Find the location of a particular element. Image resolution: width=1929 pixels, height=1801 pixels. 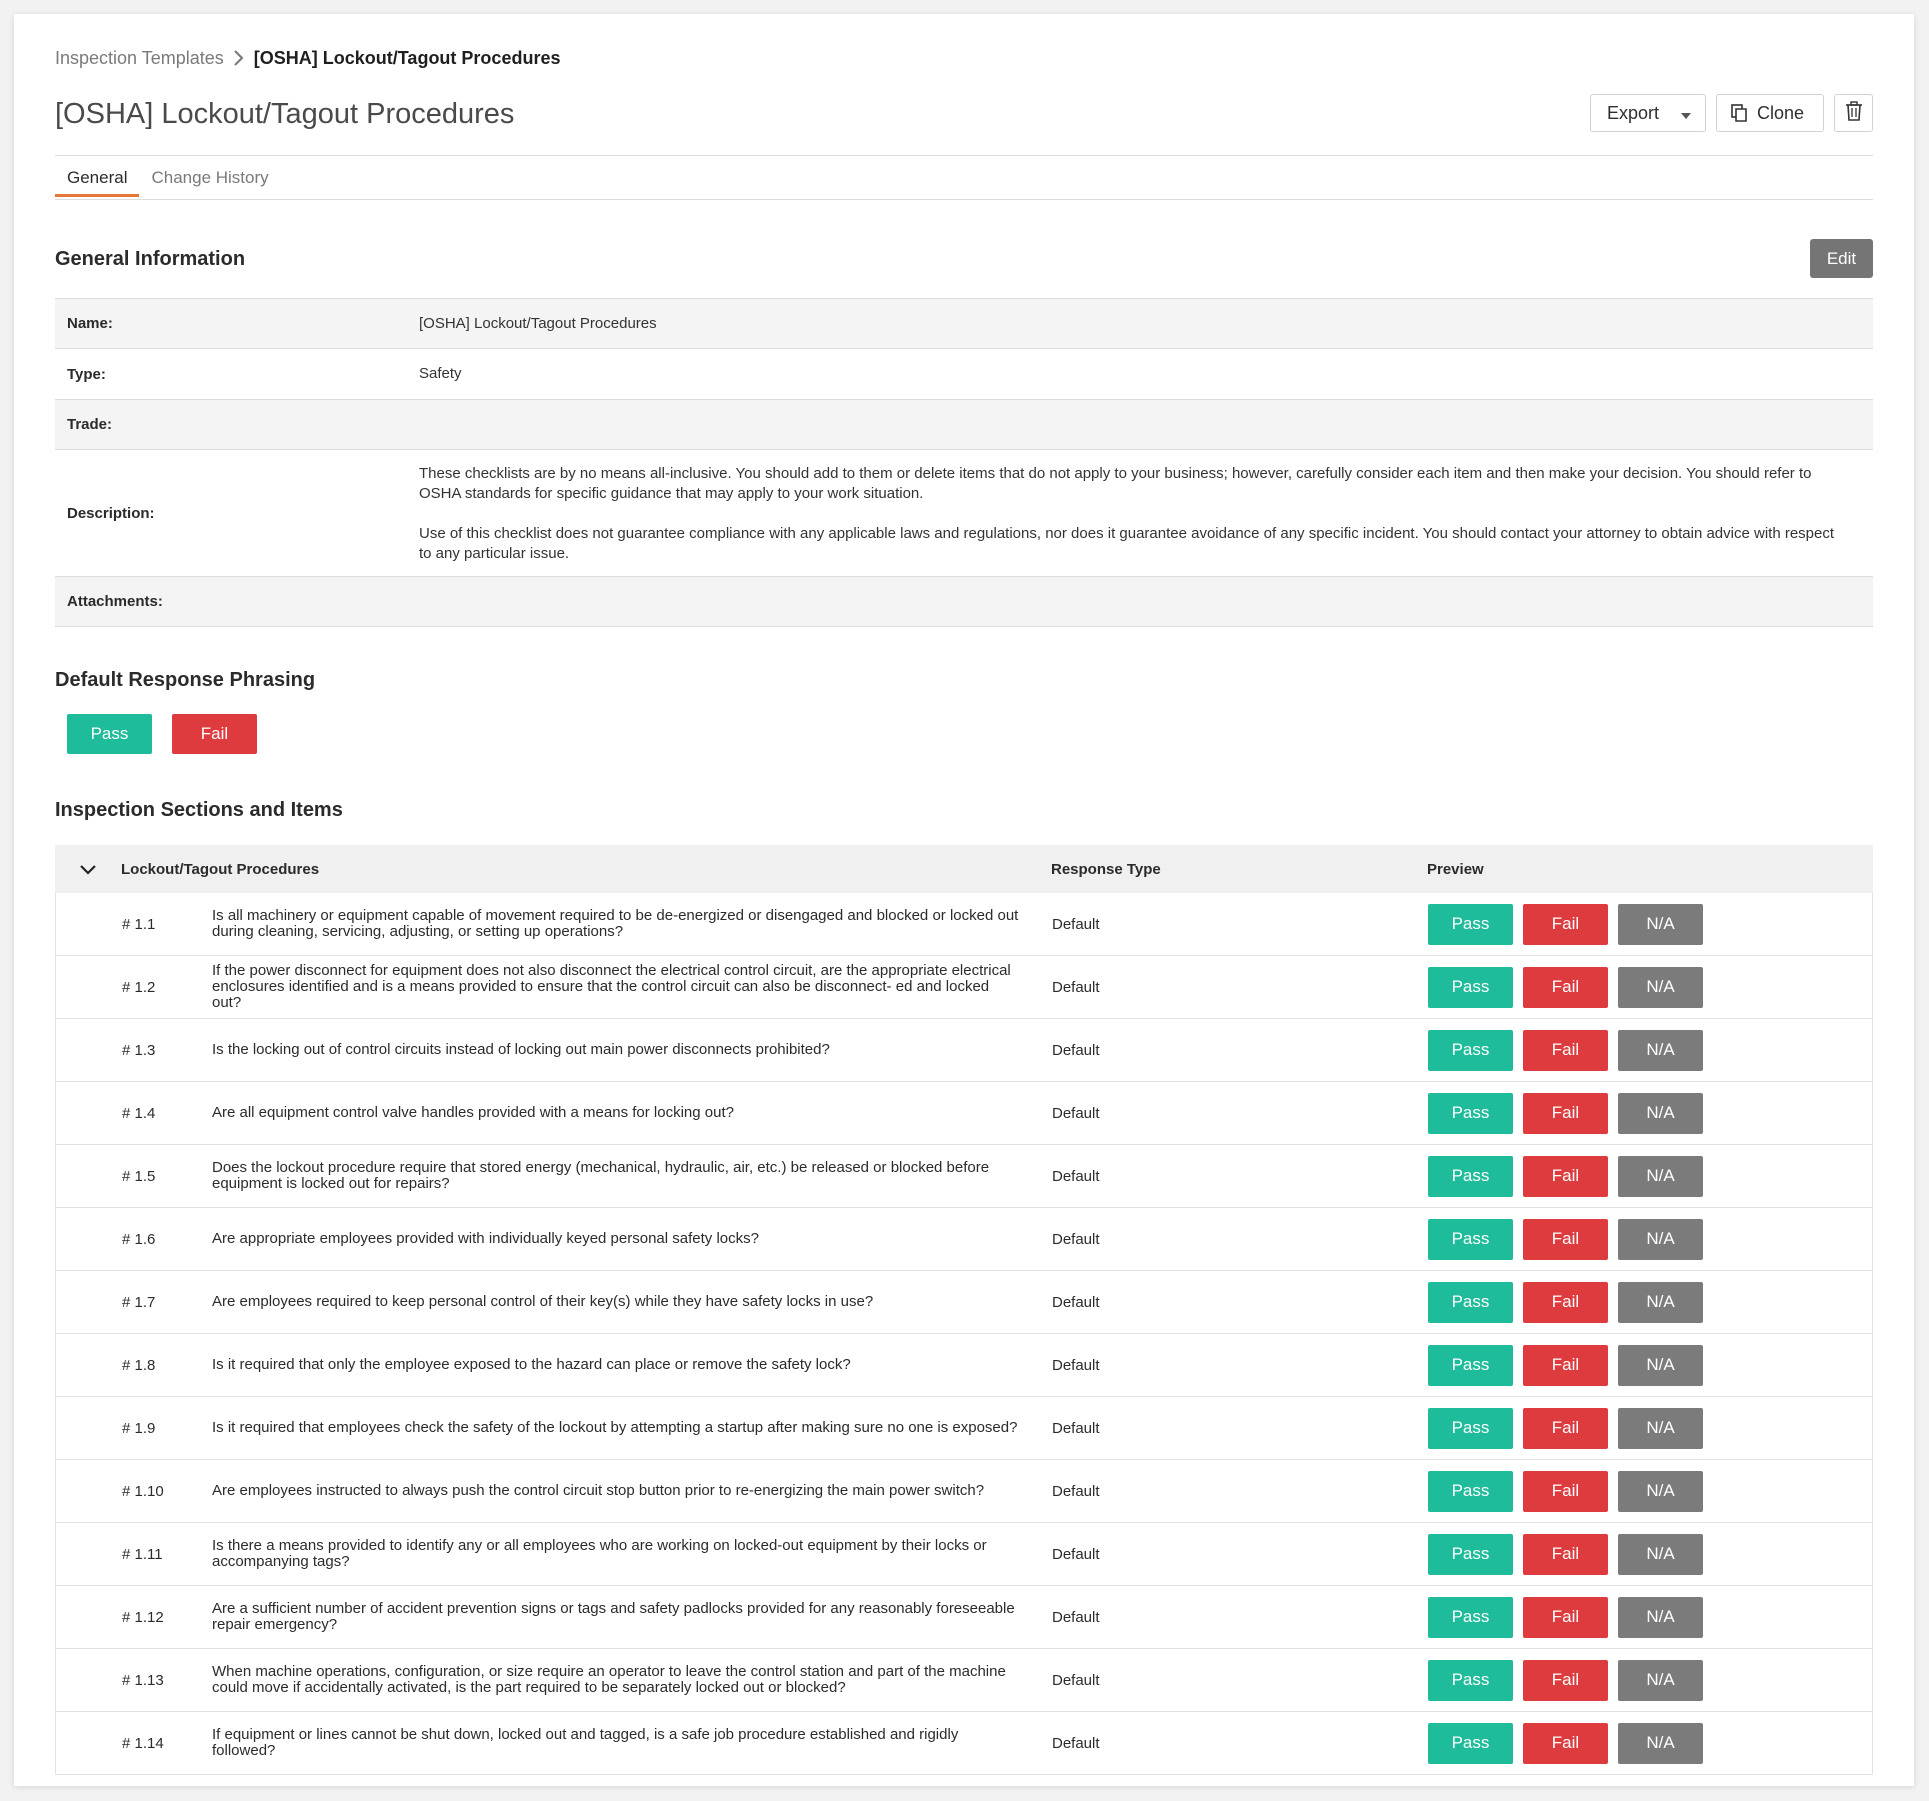

phrasing-fail: Fail is located at coordinates (214, 734).